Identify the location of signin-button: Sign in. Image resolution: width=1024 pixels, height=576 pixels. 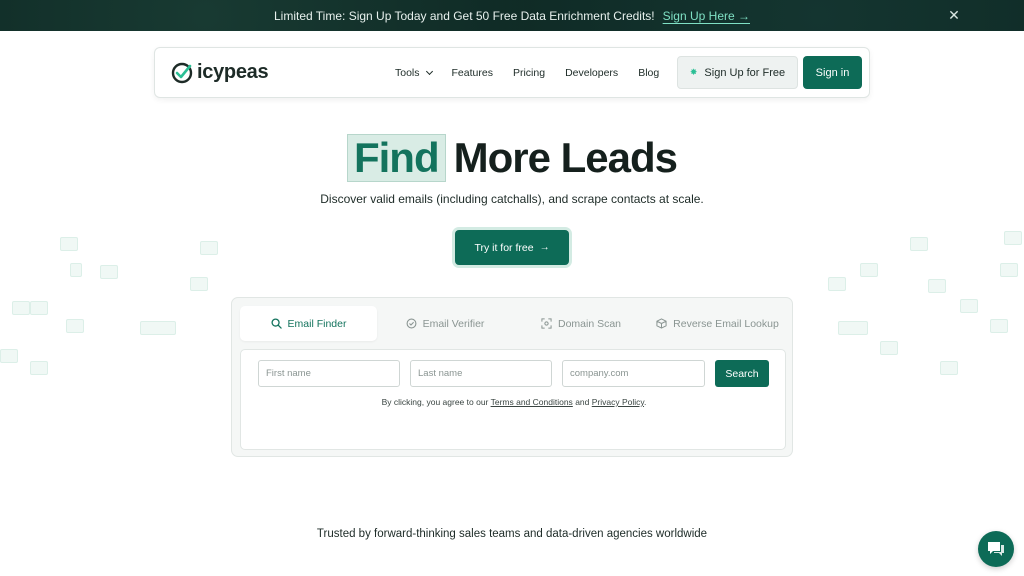
(832, 72).